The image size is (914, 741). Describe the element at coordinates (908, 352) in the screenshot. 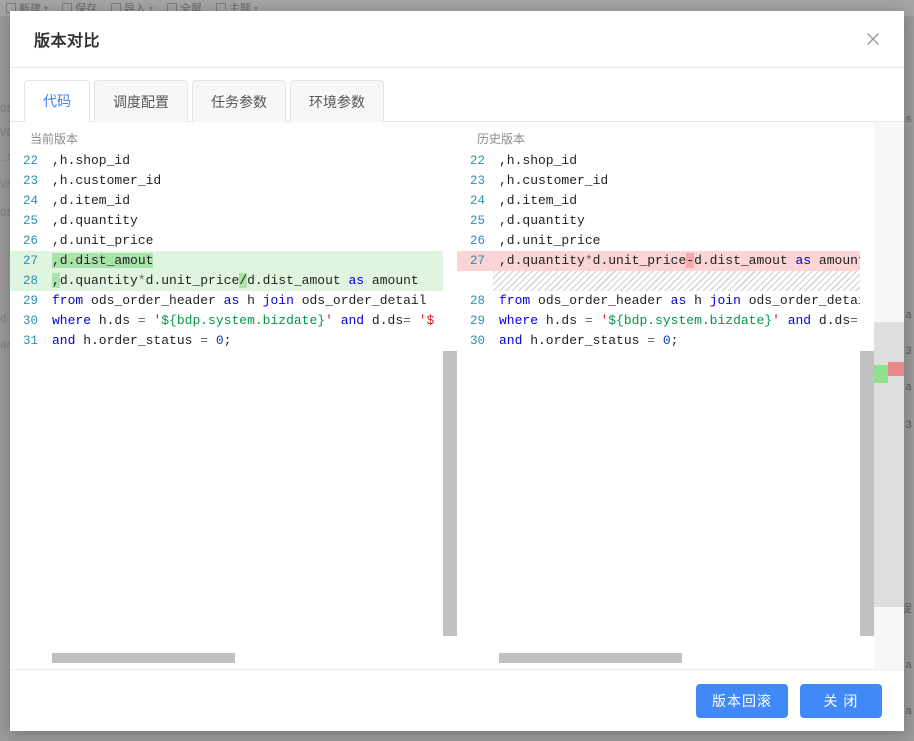

I see `background-text-fragment: 3` at that location.